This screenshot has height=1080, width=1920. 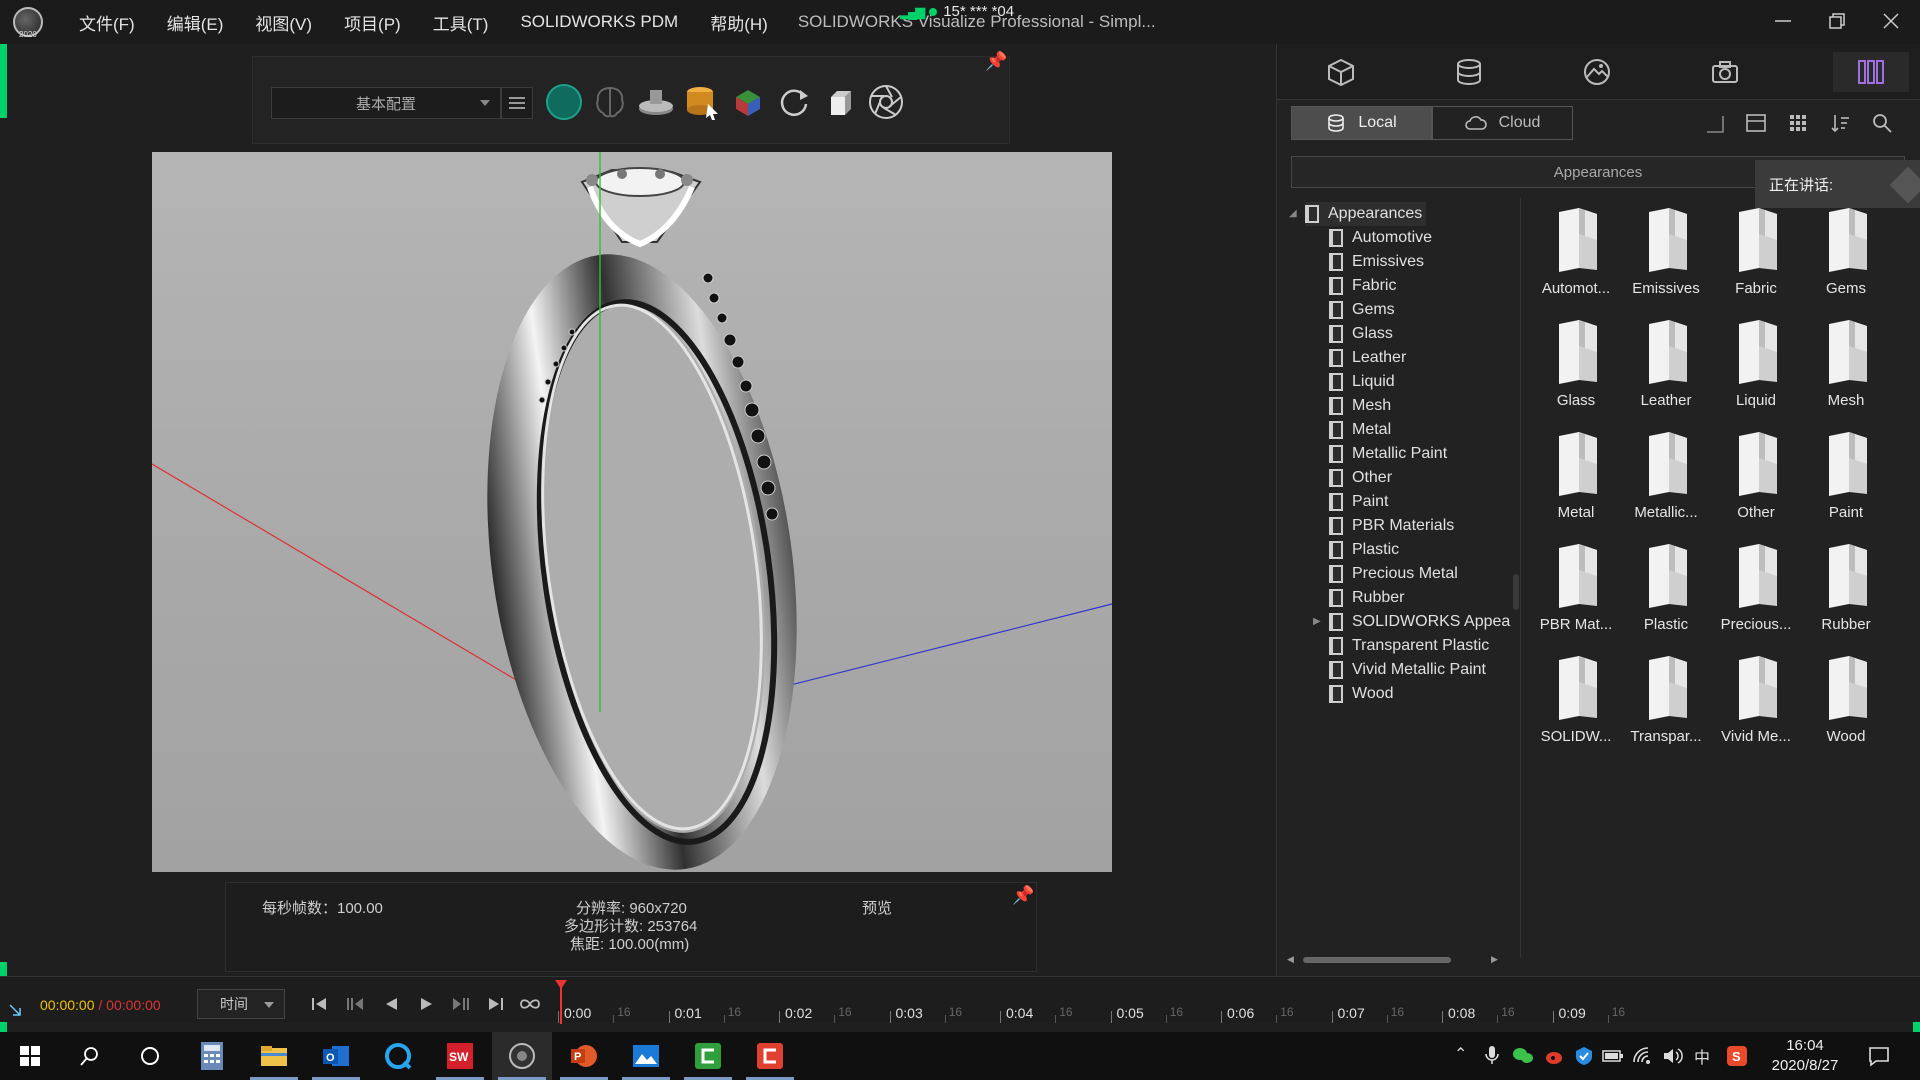 I want to click on appearance-tile: Other, so click(x=1756, y=481).